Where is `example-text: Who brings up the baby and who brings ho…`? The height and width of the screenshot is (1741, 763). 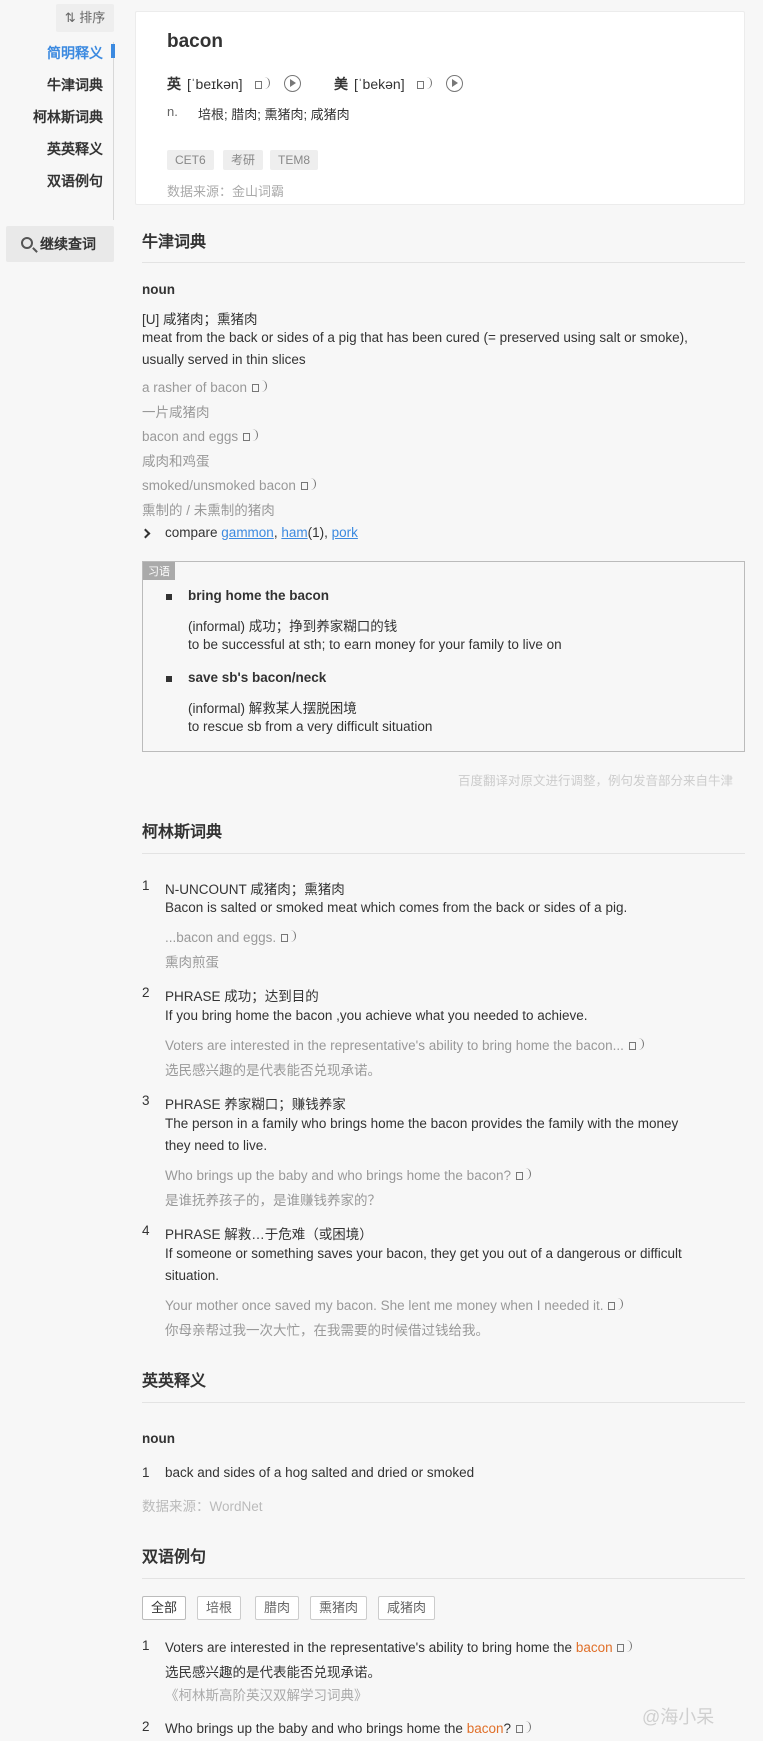
example-text: Who brings up the baby and who brings ho… is located at coordinates (314, 1728).